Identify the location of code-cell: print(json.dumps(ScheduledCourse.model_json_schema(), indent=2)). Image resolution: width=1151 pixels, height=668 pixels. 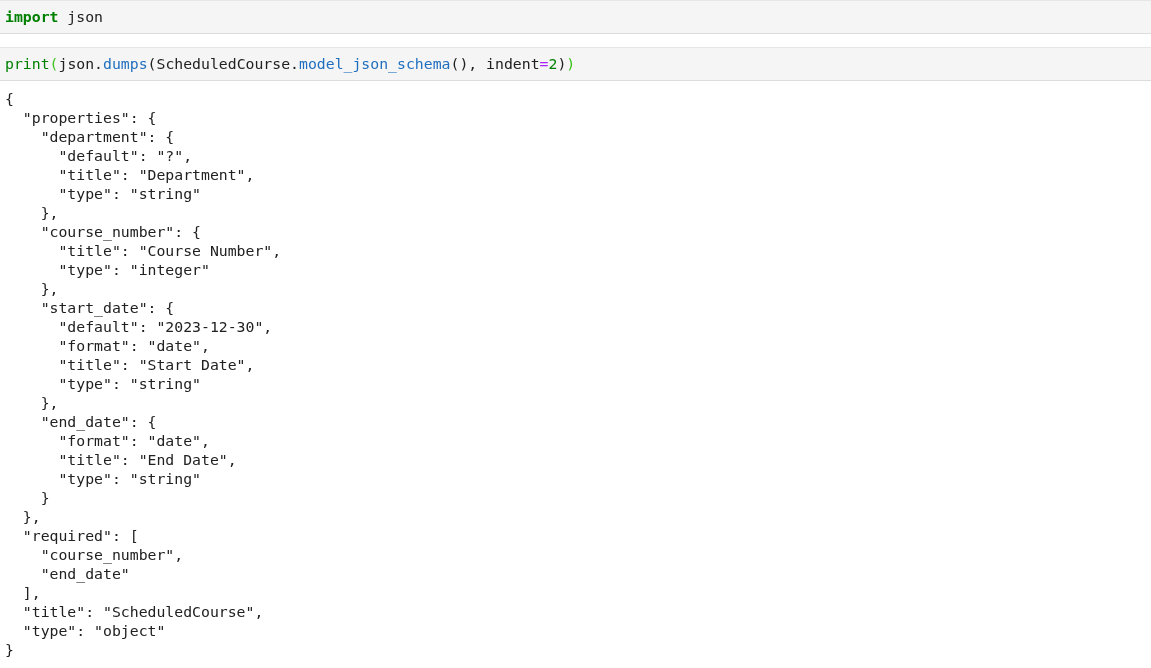
(575, 64).